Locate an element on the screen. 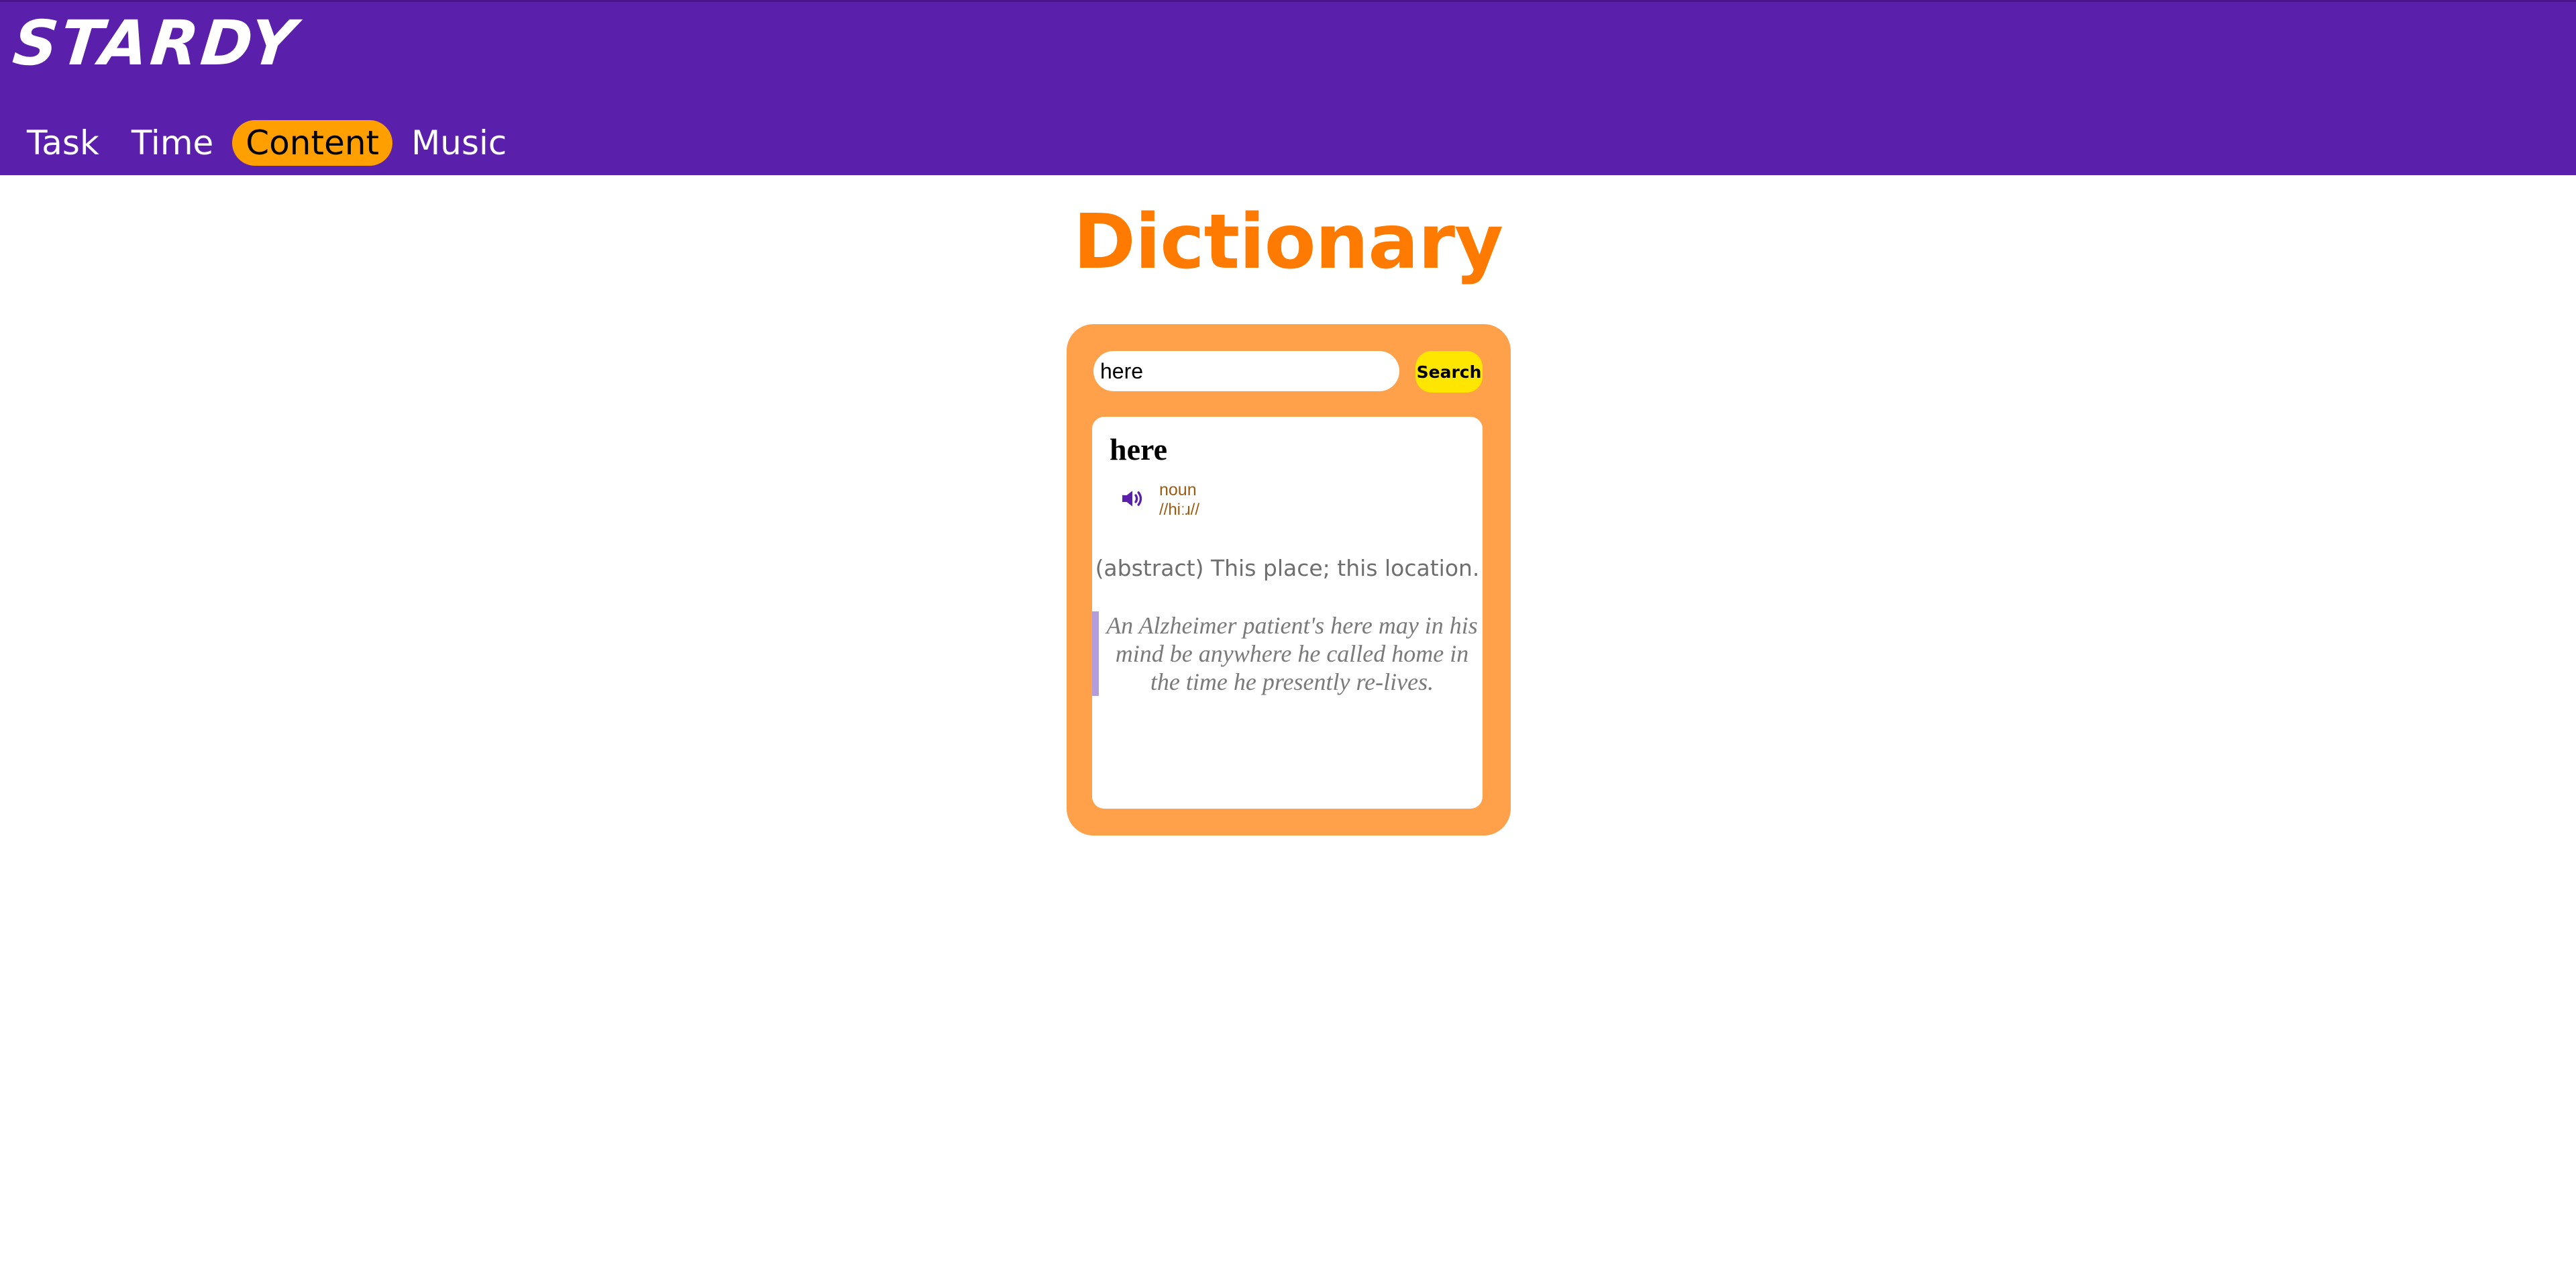  definition-text: (abstract) This place; this location. is located at coordinates (1287, 568).